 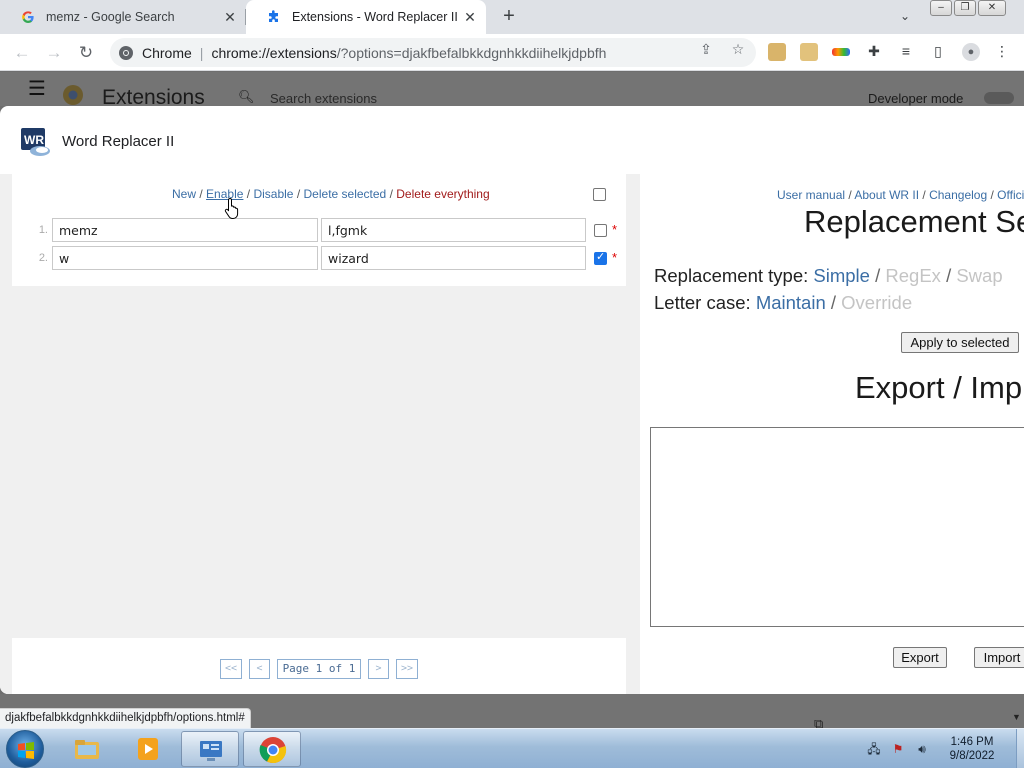 What do you see at coordinates (702, 302) in the screenshot?
I see `letter-case-label: Letter case:` at bounding box center [702, 302].